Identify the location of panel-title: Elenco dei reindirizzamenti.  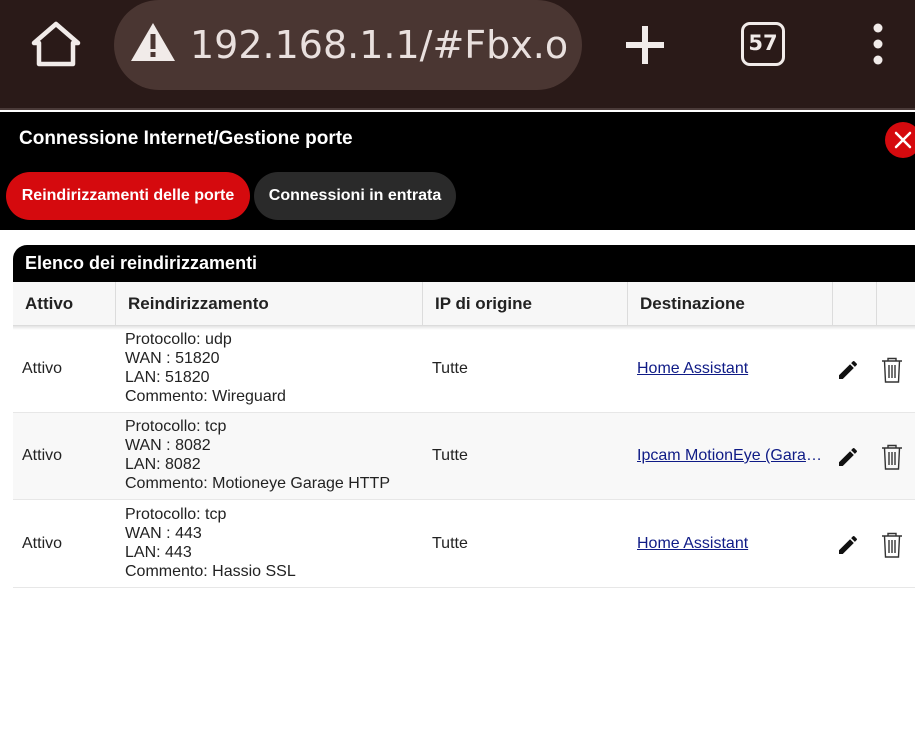
(141, 263).